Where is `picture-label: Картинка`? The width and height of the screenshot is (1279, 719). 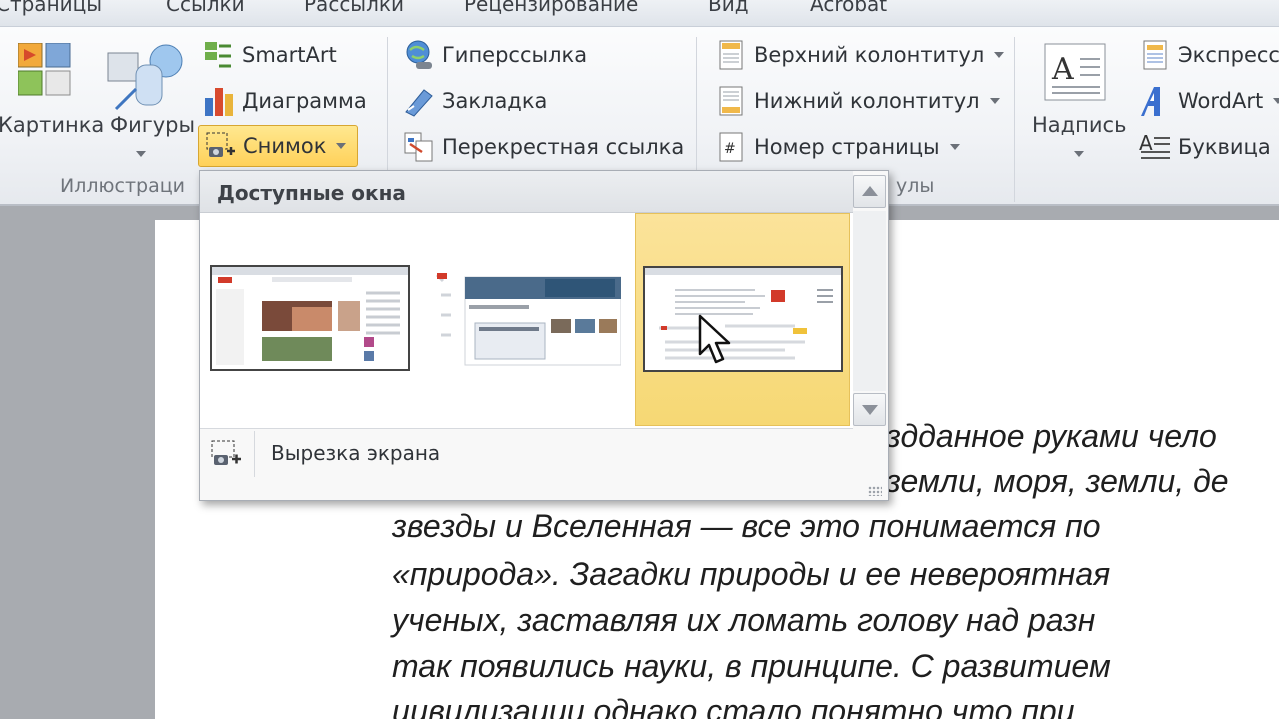 picture-label: Картинка is located at coordinates (52, 125).